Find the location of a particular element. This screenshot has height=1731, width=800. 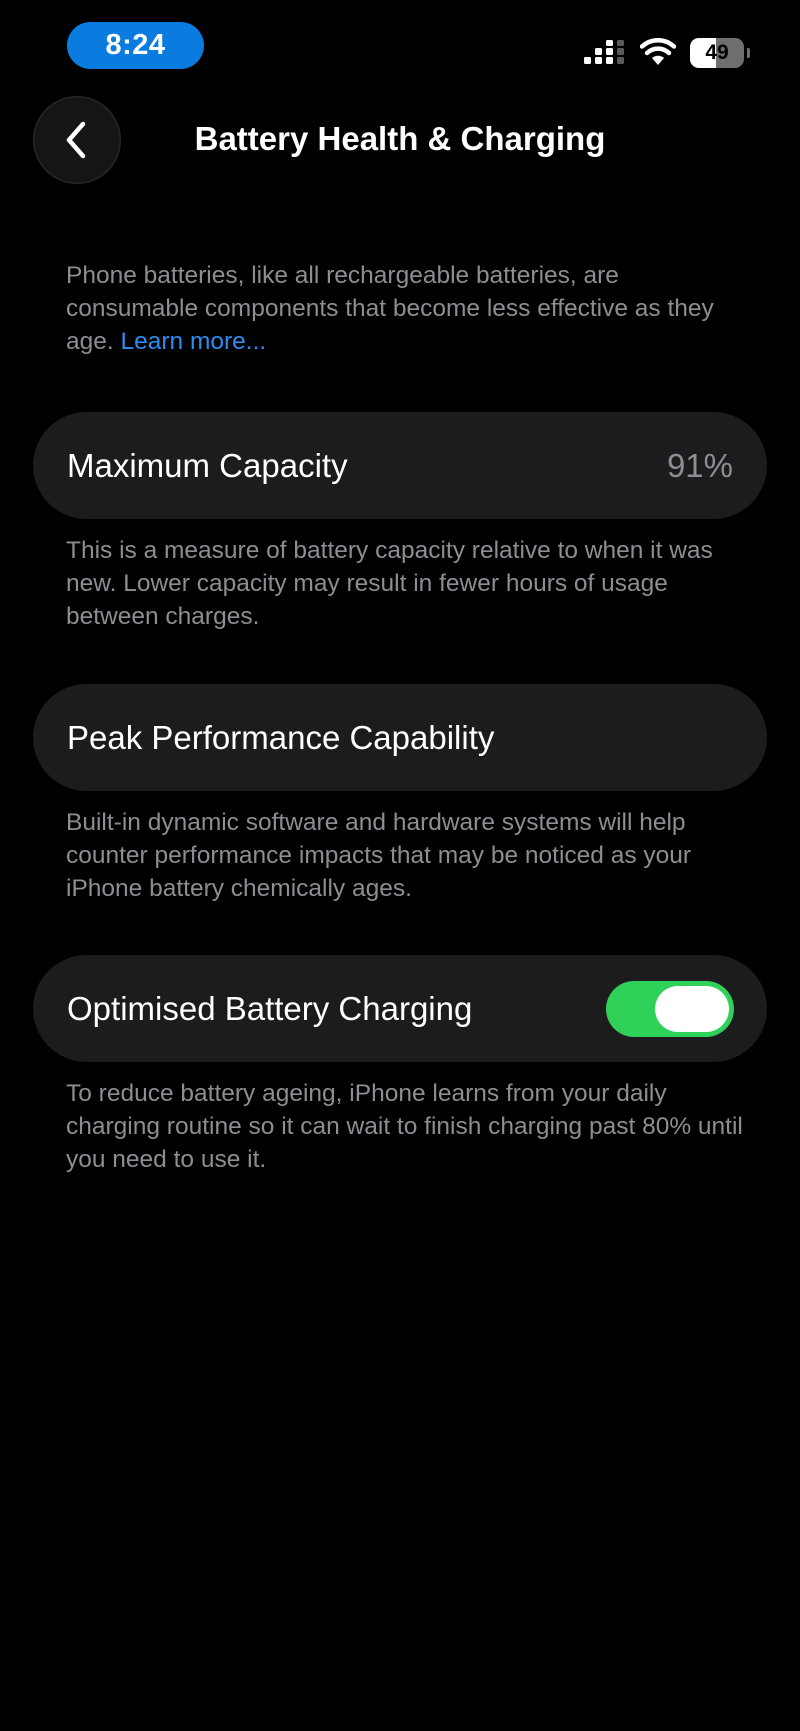

optimised-charging-label: Optimised Battery Charging is located at coordinates (270, 1008).